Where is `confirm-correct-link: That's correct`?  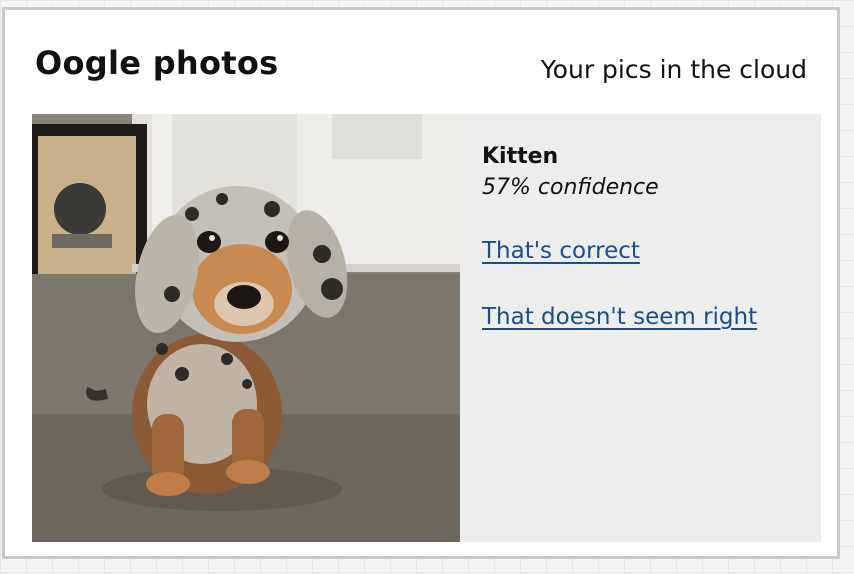
confirm-correct-link: That's correct is located at coordinates (561, 251).